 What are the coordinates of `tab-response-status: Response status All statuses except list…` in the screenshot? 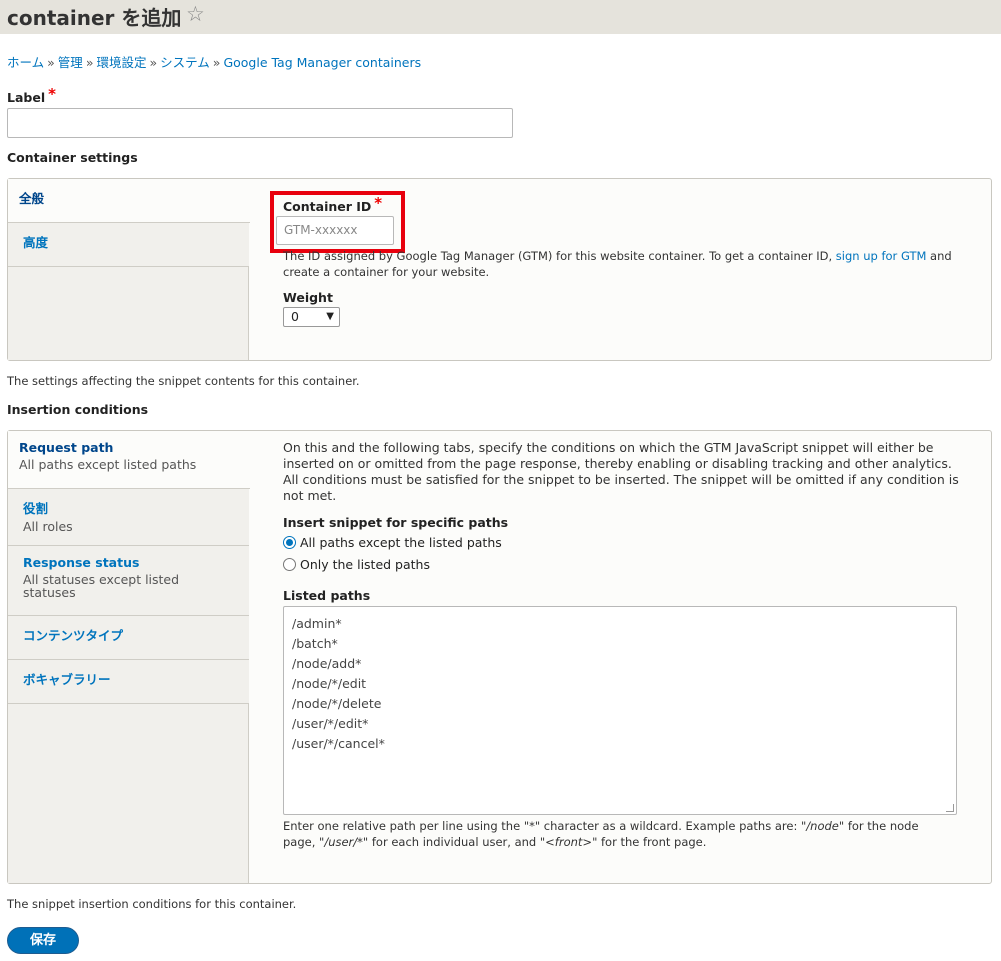 It's located at (128, 581).